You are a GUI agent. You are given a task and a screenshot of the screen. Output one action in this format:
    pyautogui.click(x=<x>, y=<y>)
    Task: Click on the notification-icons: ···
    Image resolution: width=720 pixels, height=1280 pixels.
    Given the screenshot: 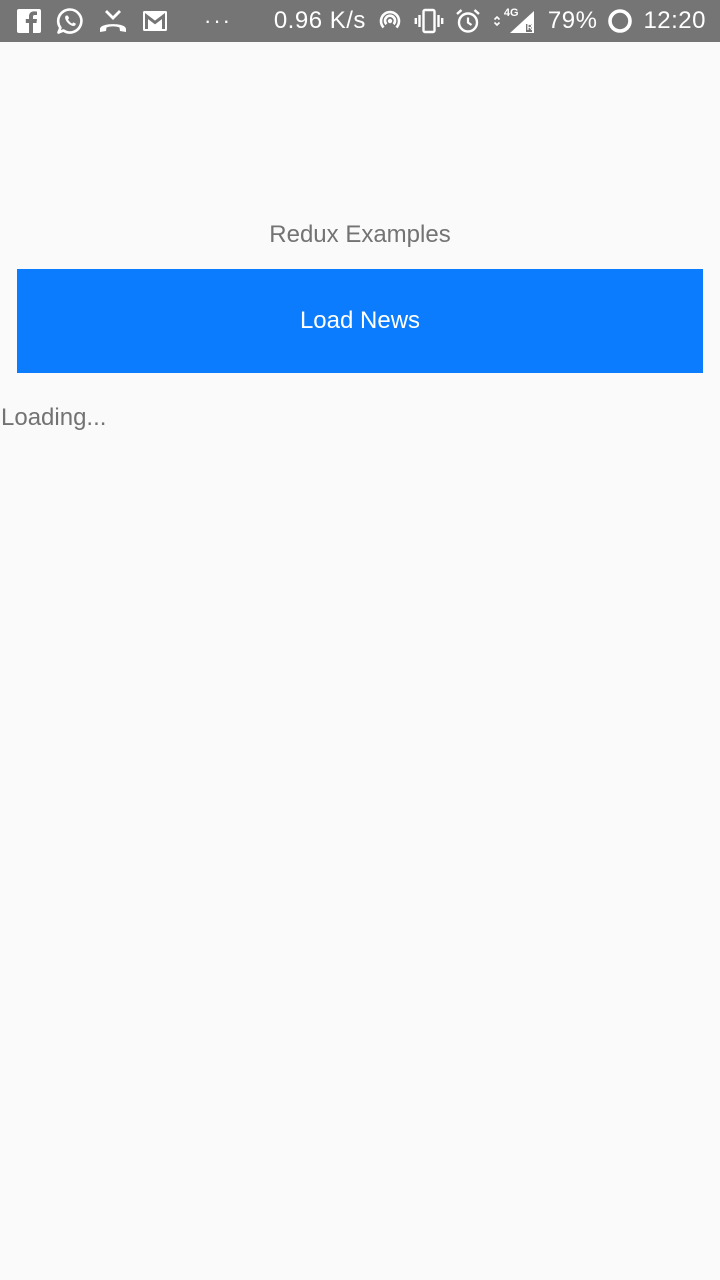 What is the action you would take?
    pyautogui.click(x=129, y=21)
    